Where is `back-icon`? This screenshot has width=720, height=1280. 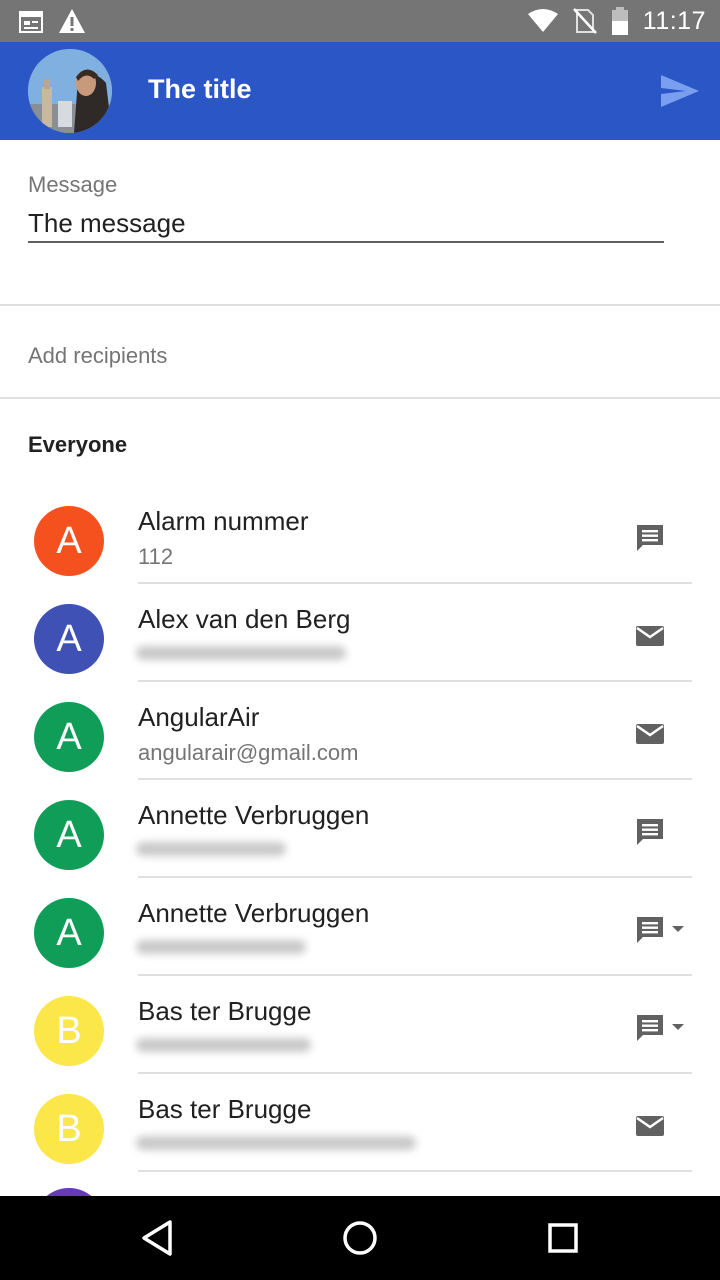 back-icon is located at coordinates (158, 1238).